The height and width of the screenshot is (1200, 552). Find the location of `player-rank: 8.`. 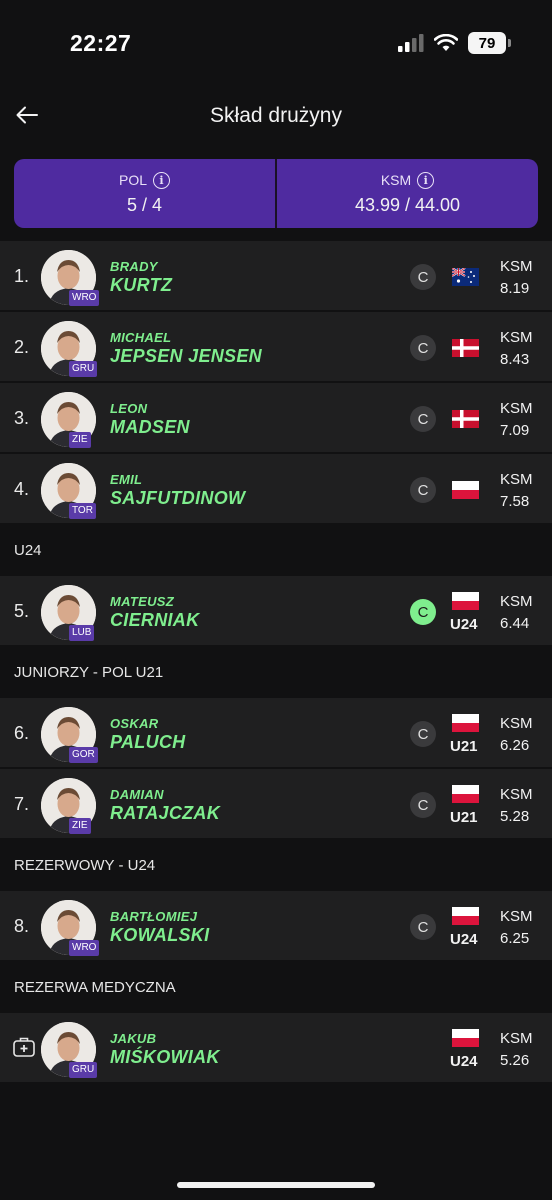

player-rank: 8. is located at coordinates (22, 926).